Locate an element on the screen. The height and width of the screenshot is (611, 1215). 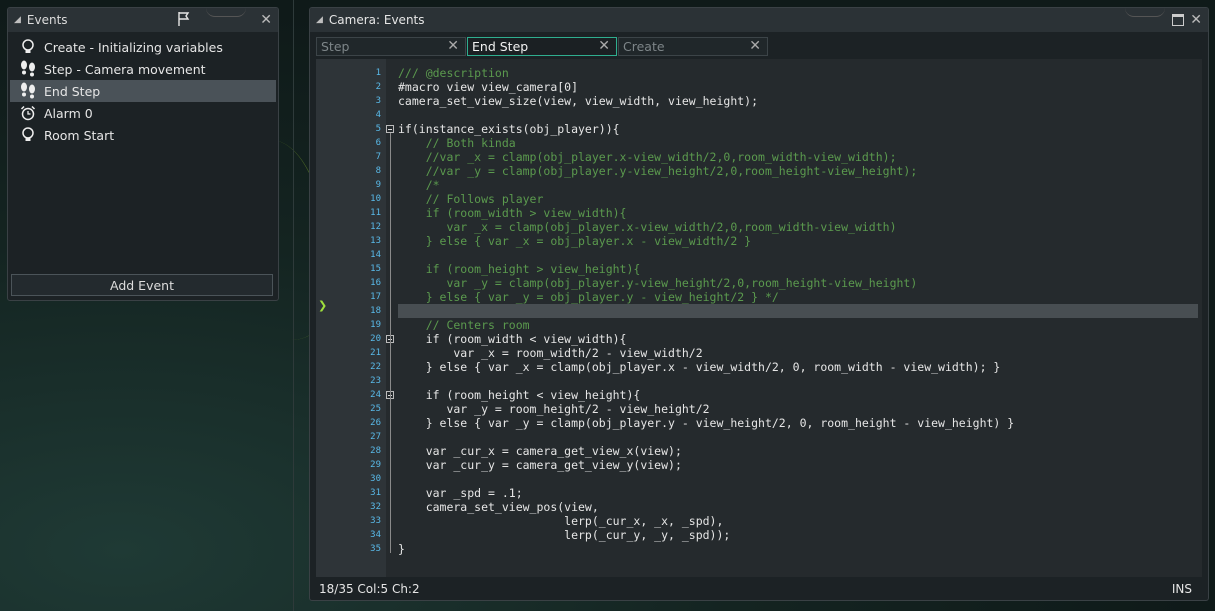
add-event-button: Add Event is located at coordinates (142, 285).